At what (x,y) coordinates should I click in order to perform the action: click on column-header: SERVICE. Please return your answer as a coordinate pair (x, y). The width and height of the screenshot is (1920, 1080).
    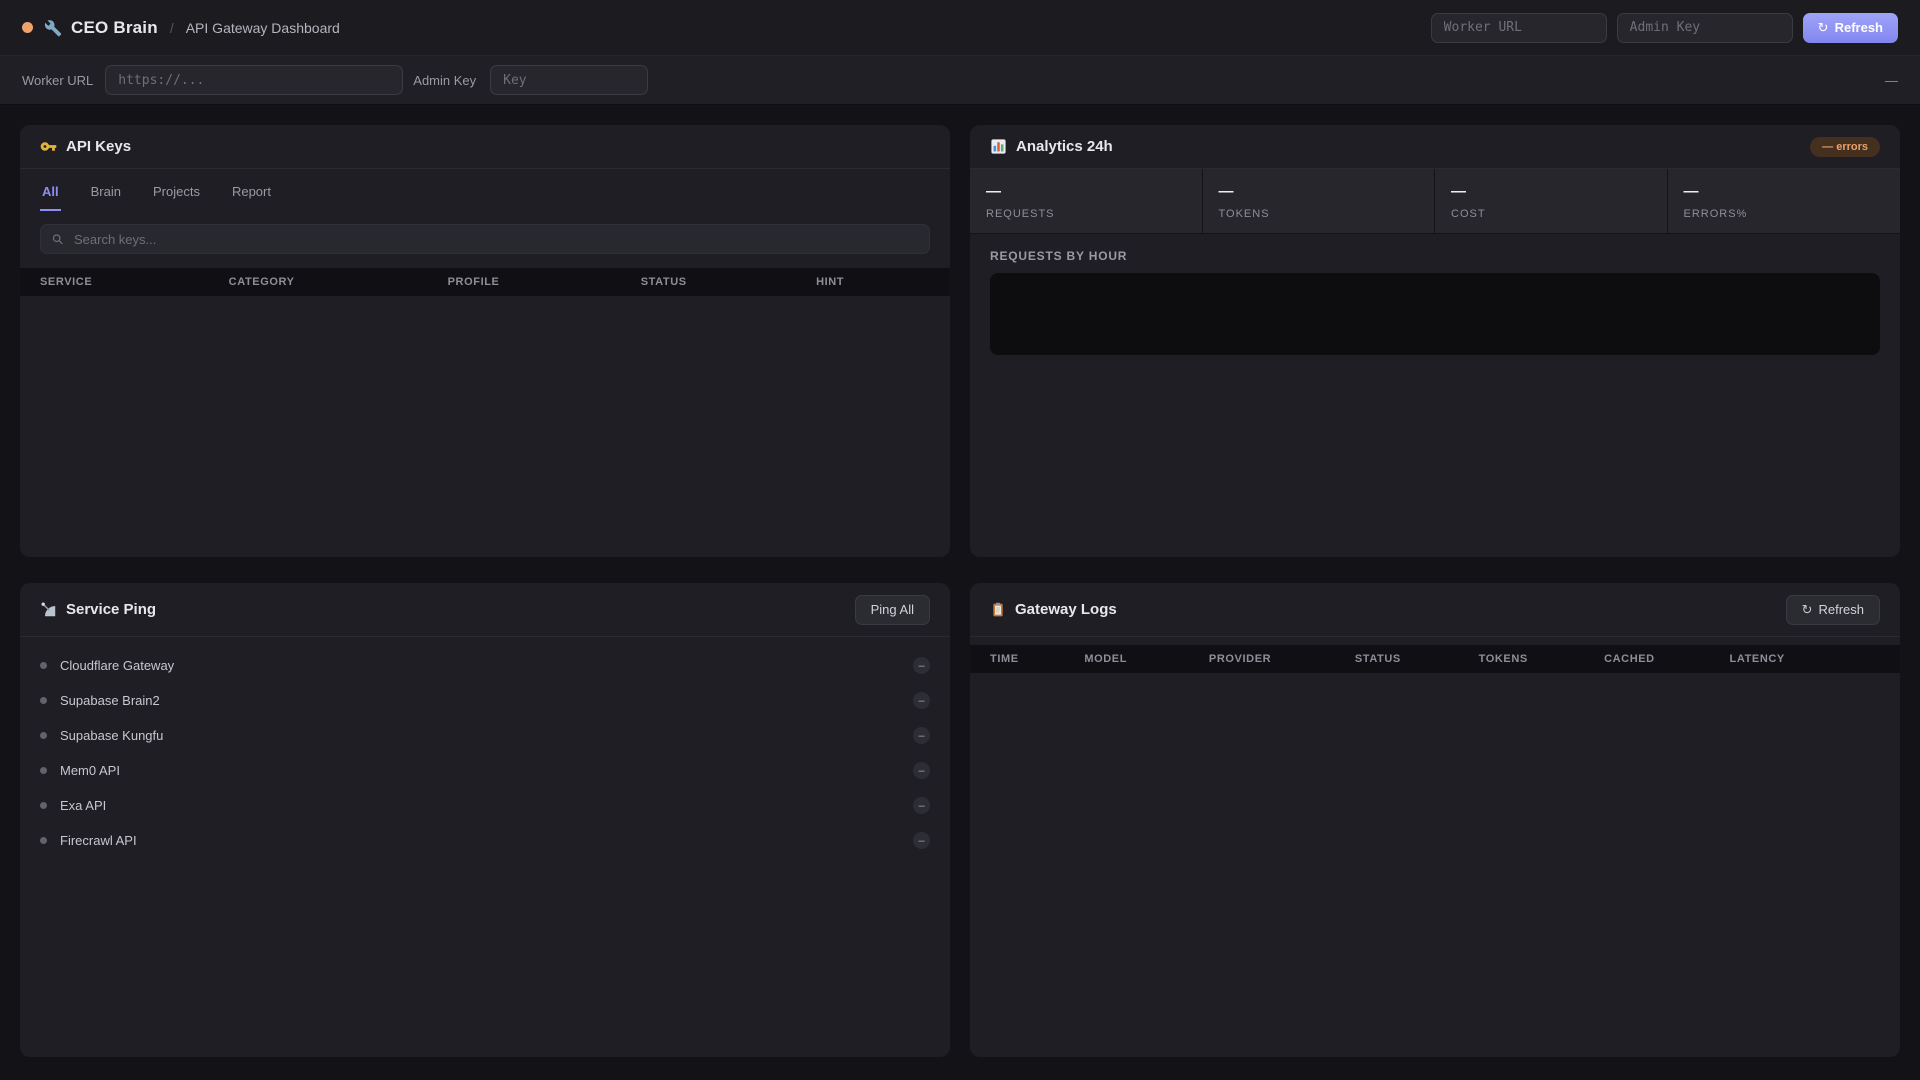
    Looking at the image, I should click on (66, 282).